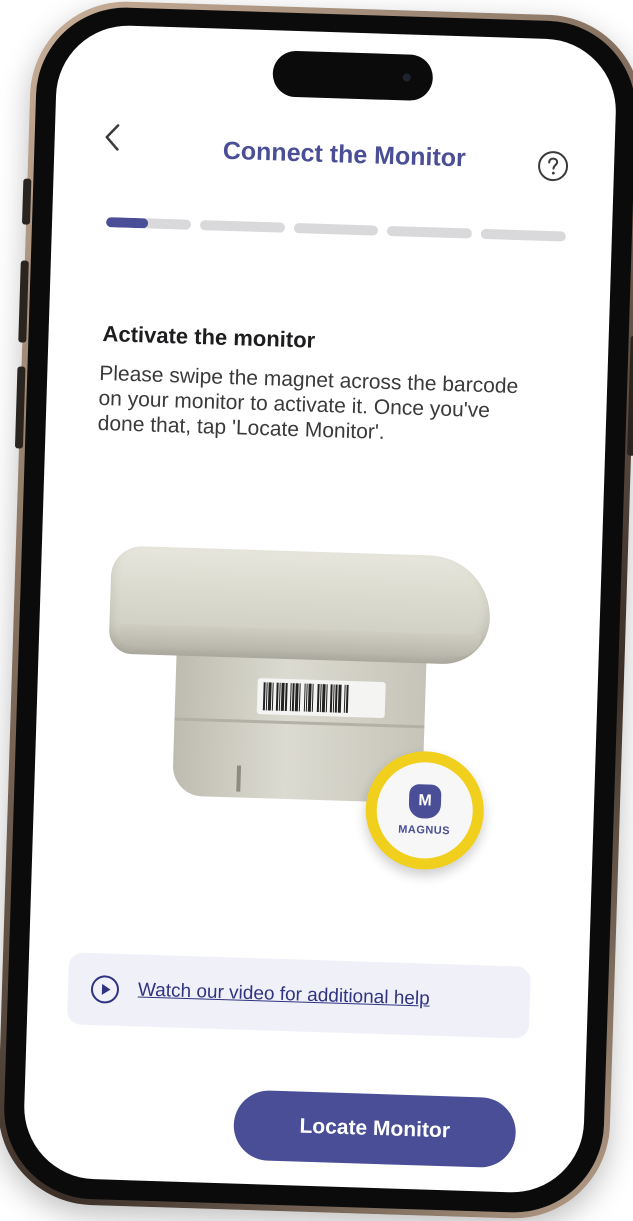 This screenshot has height=1221, width=633. Describe the element at coordinates (321, 698) in the screenshot. I see `barcode-label` at that location.